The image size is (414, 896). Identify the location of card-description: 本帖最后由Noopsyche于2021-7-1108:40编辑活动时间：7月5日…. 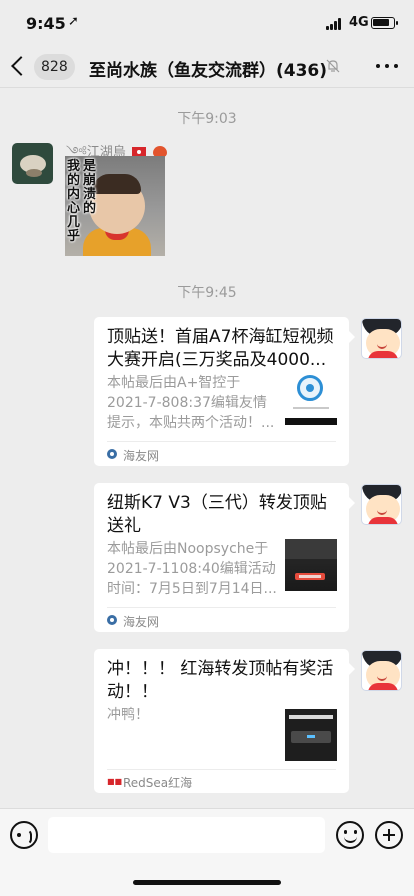
(192, 569).